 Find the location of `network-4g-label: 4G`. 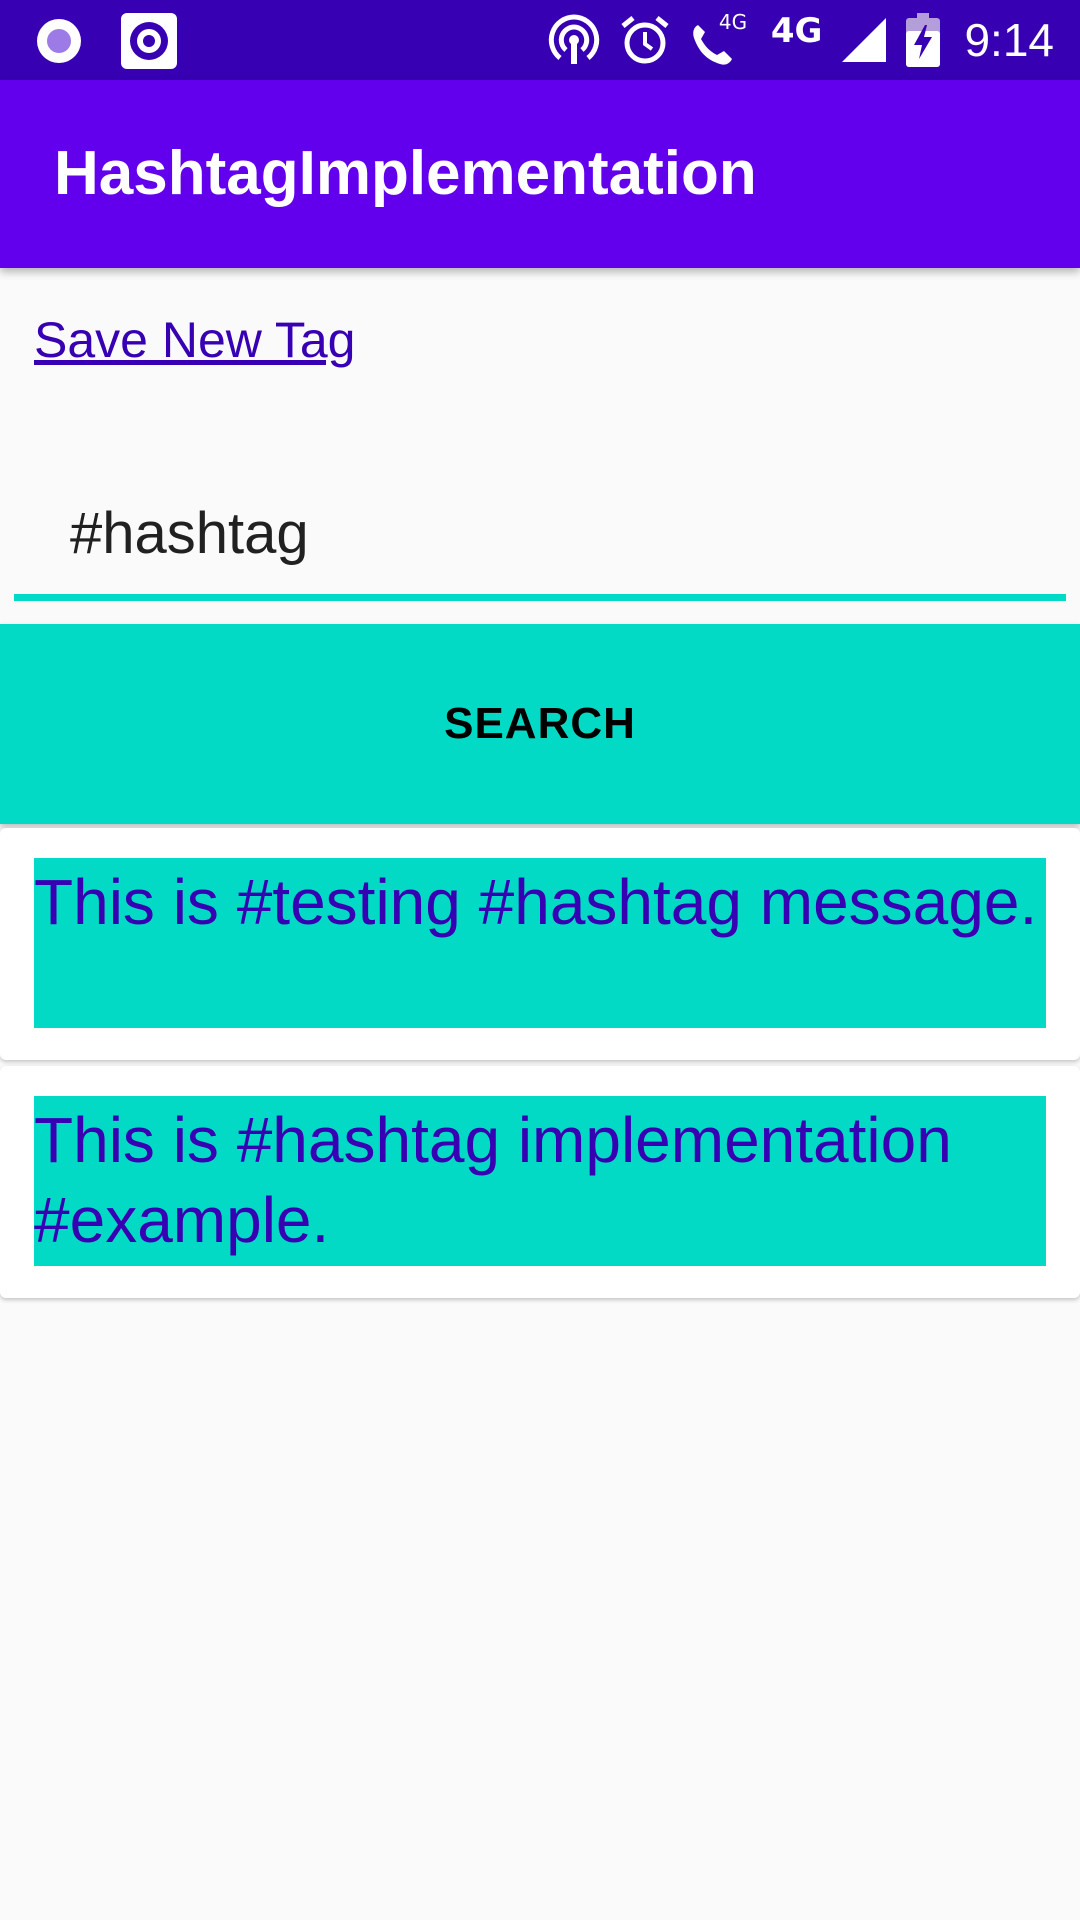

network-4g-label: 4G is located at coordinates (796, 31).